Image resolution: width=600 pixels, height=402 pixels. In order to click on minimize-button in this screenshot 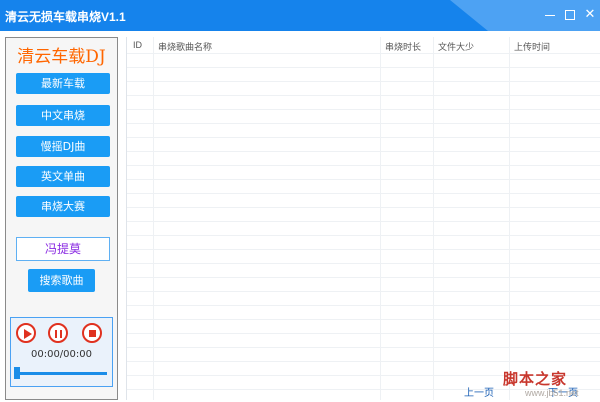, I will do `click(550, 15)`.